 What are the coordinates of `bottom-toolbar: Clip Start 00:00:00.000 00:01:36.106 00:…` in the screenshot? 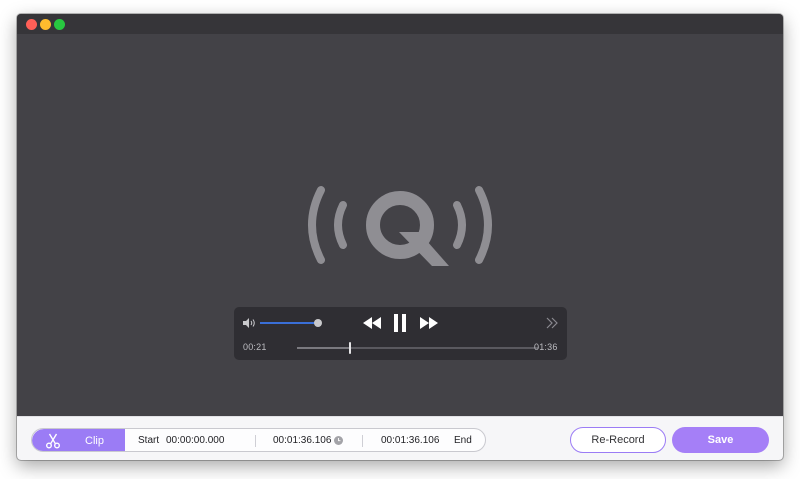 It's located at (400, 438).